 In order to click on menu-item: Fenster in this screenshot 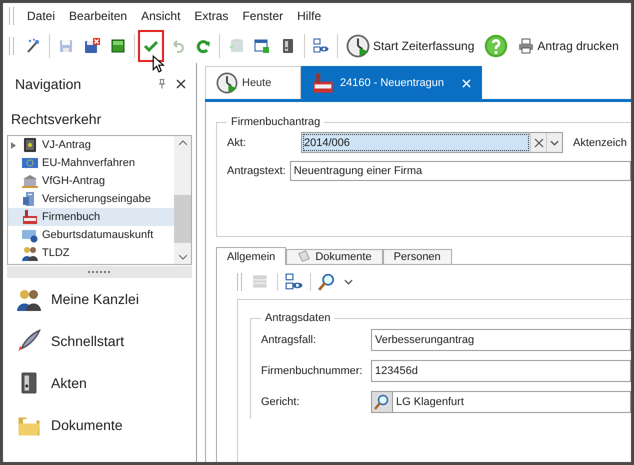, I will do `click(262, 16)`.